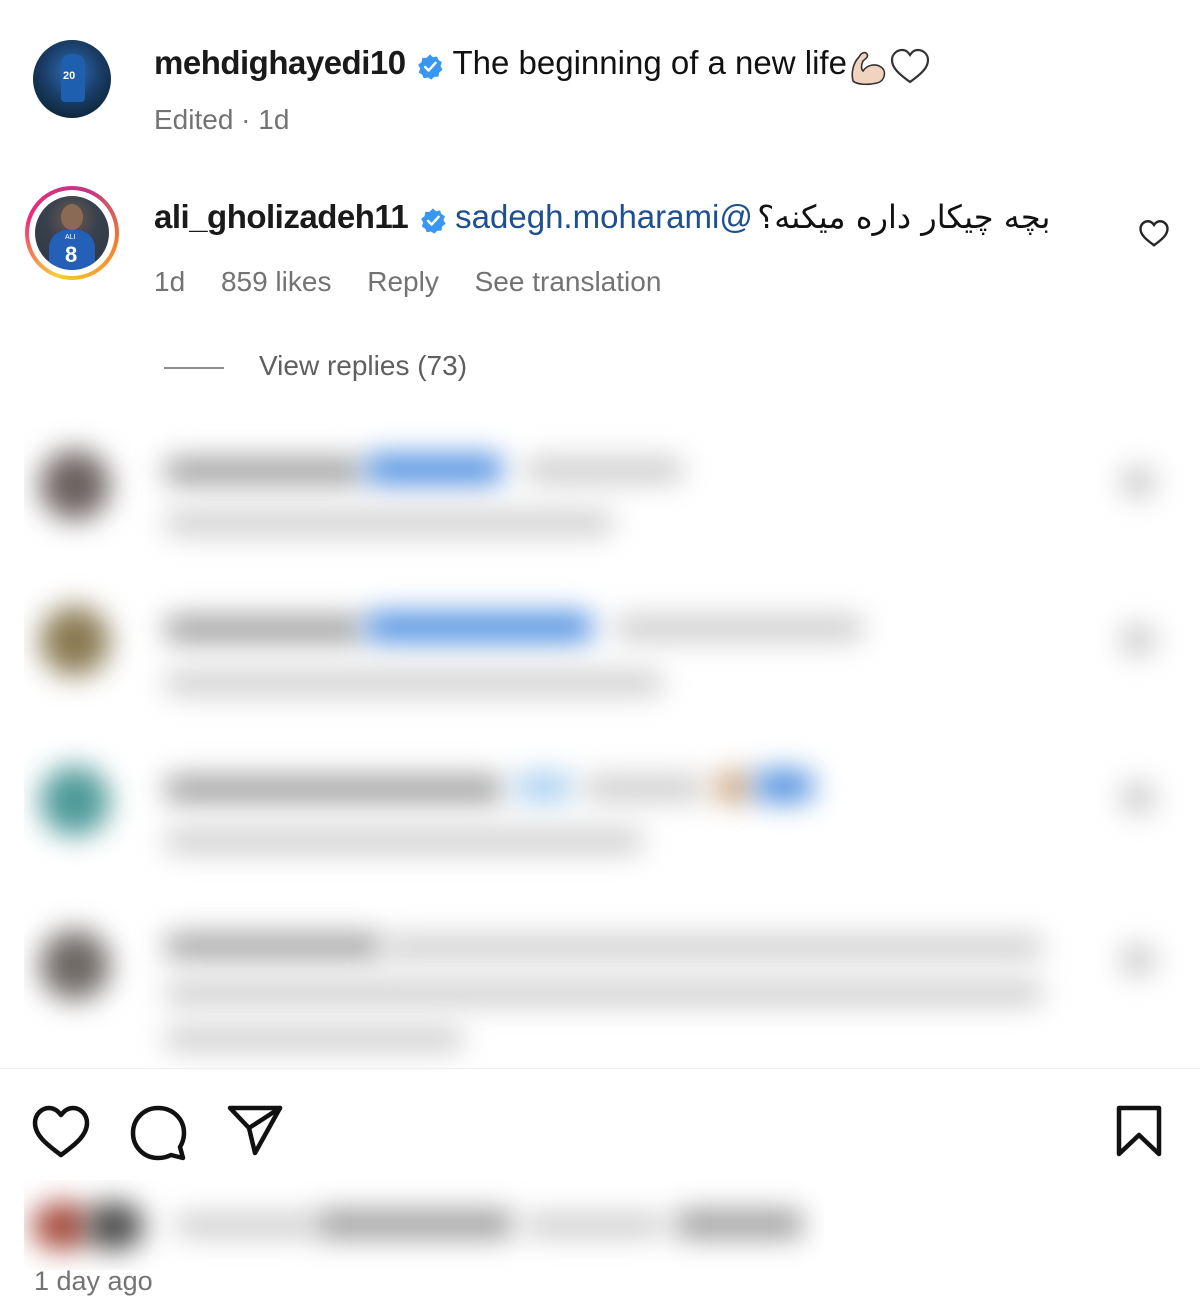  Describe the element at coordinates (70, 237) in the screenshot. I see `avatar-shirt-name: ALI` at that location.